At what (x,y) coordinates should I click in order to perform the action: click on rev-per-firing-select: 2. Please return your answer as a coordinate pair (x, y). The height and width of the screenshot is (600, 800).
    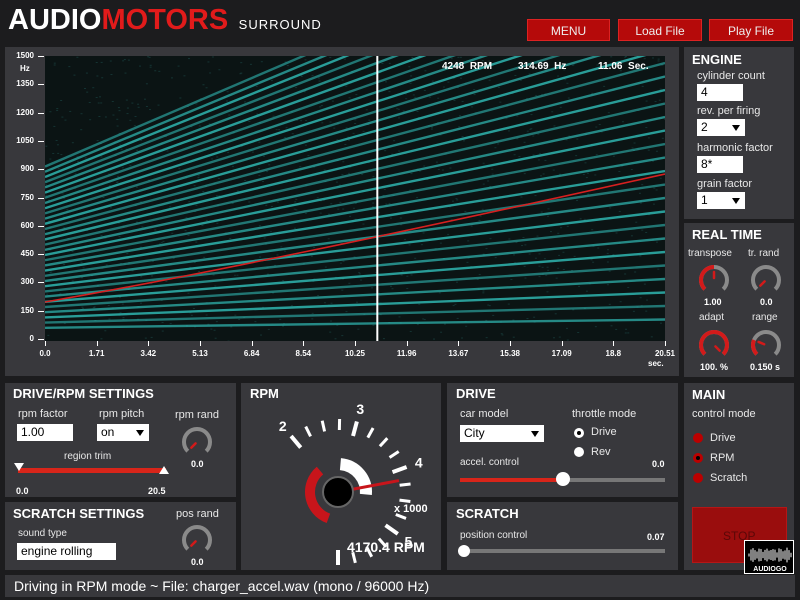
    Looking at the image, I should click on (721, 127).